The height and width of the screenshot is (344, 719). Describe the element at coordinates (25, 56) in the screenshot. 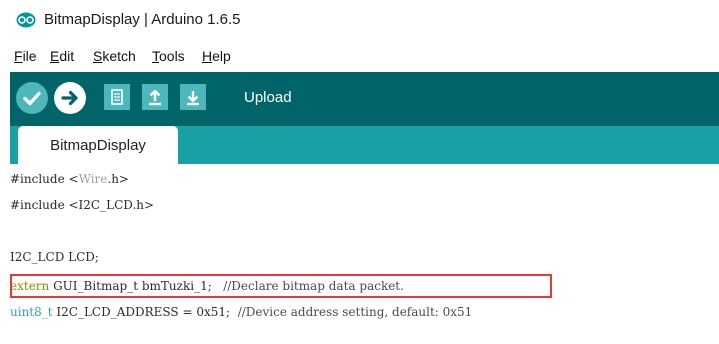

I see `menu-file: File` at that location.